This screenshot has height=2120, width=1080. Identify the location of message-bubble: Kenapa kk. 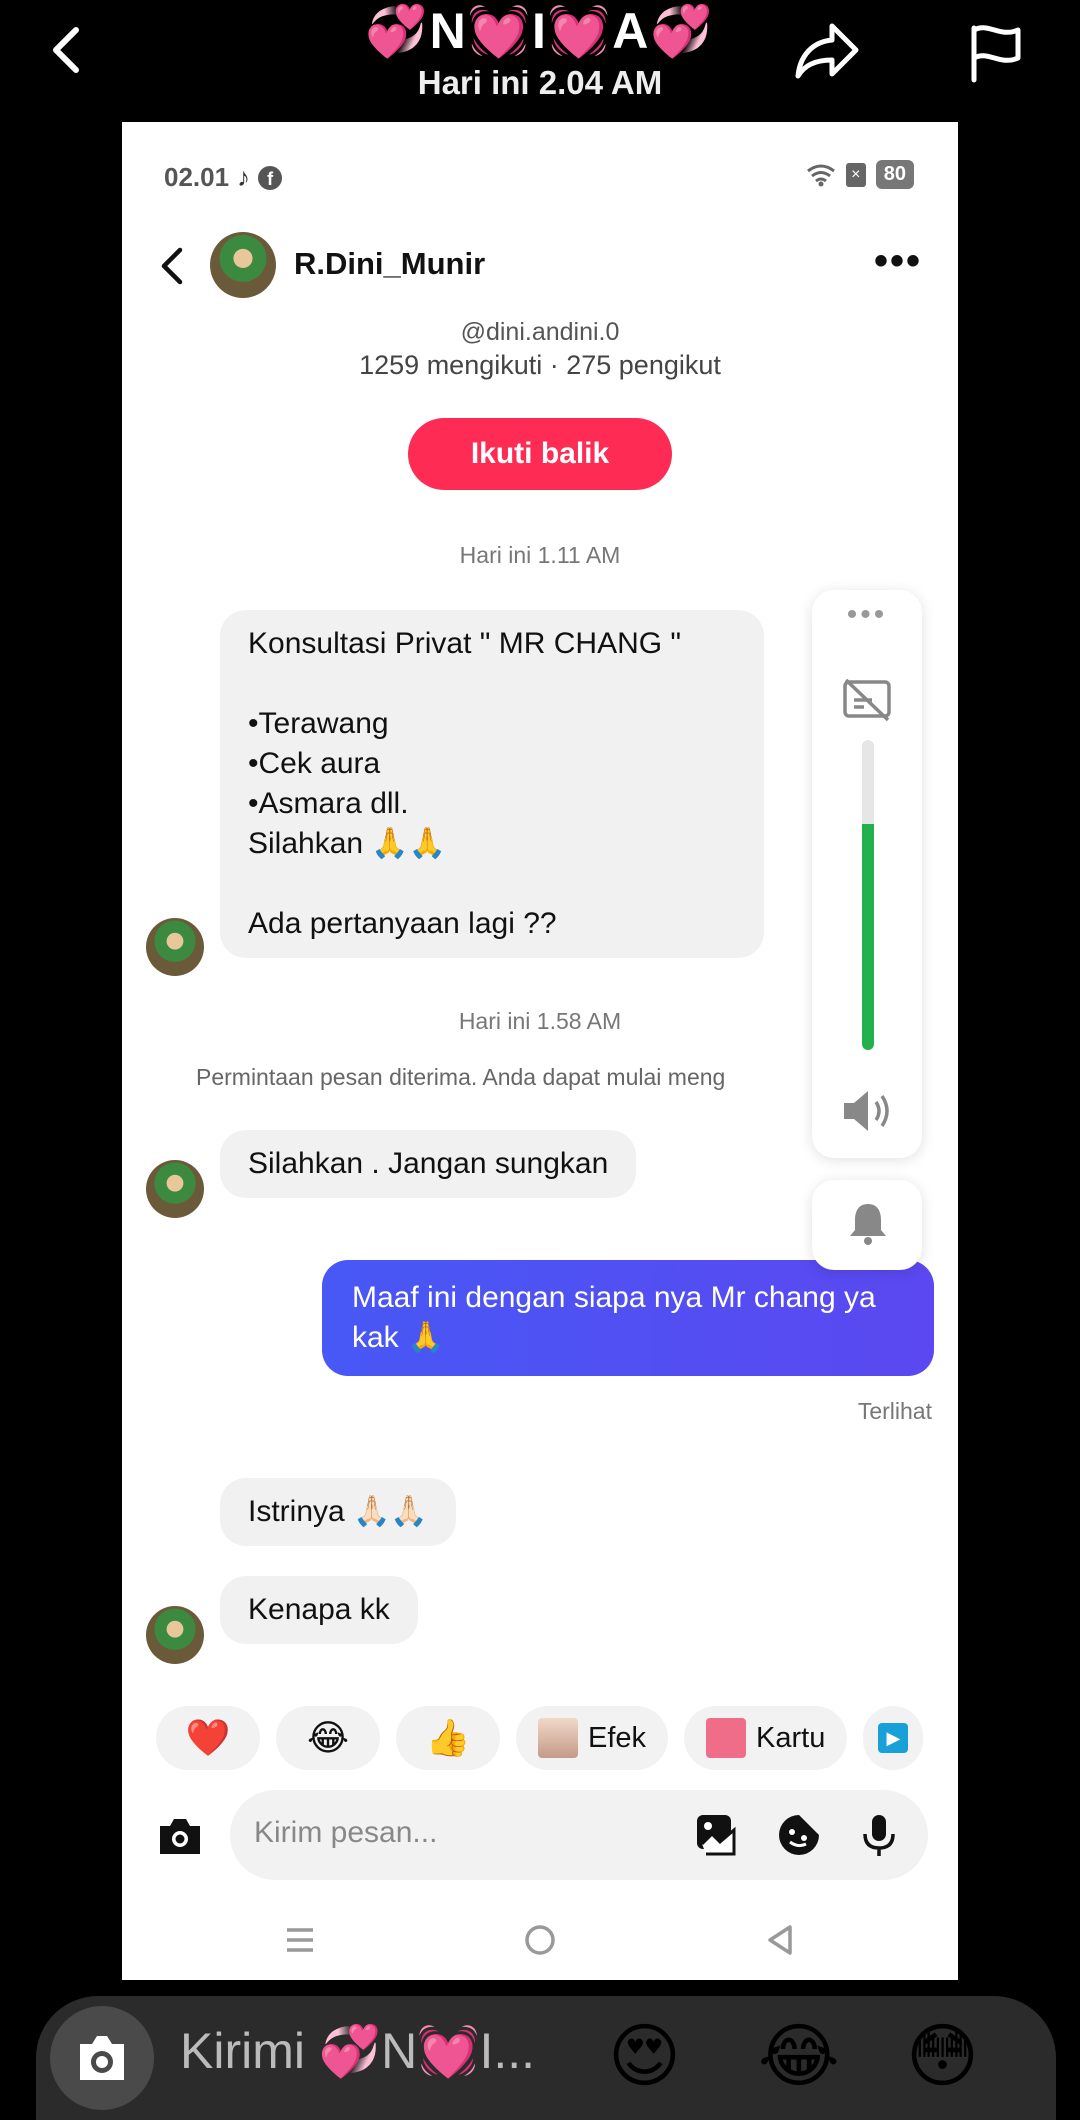
(319, 1610).